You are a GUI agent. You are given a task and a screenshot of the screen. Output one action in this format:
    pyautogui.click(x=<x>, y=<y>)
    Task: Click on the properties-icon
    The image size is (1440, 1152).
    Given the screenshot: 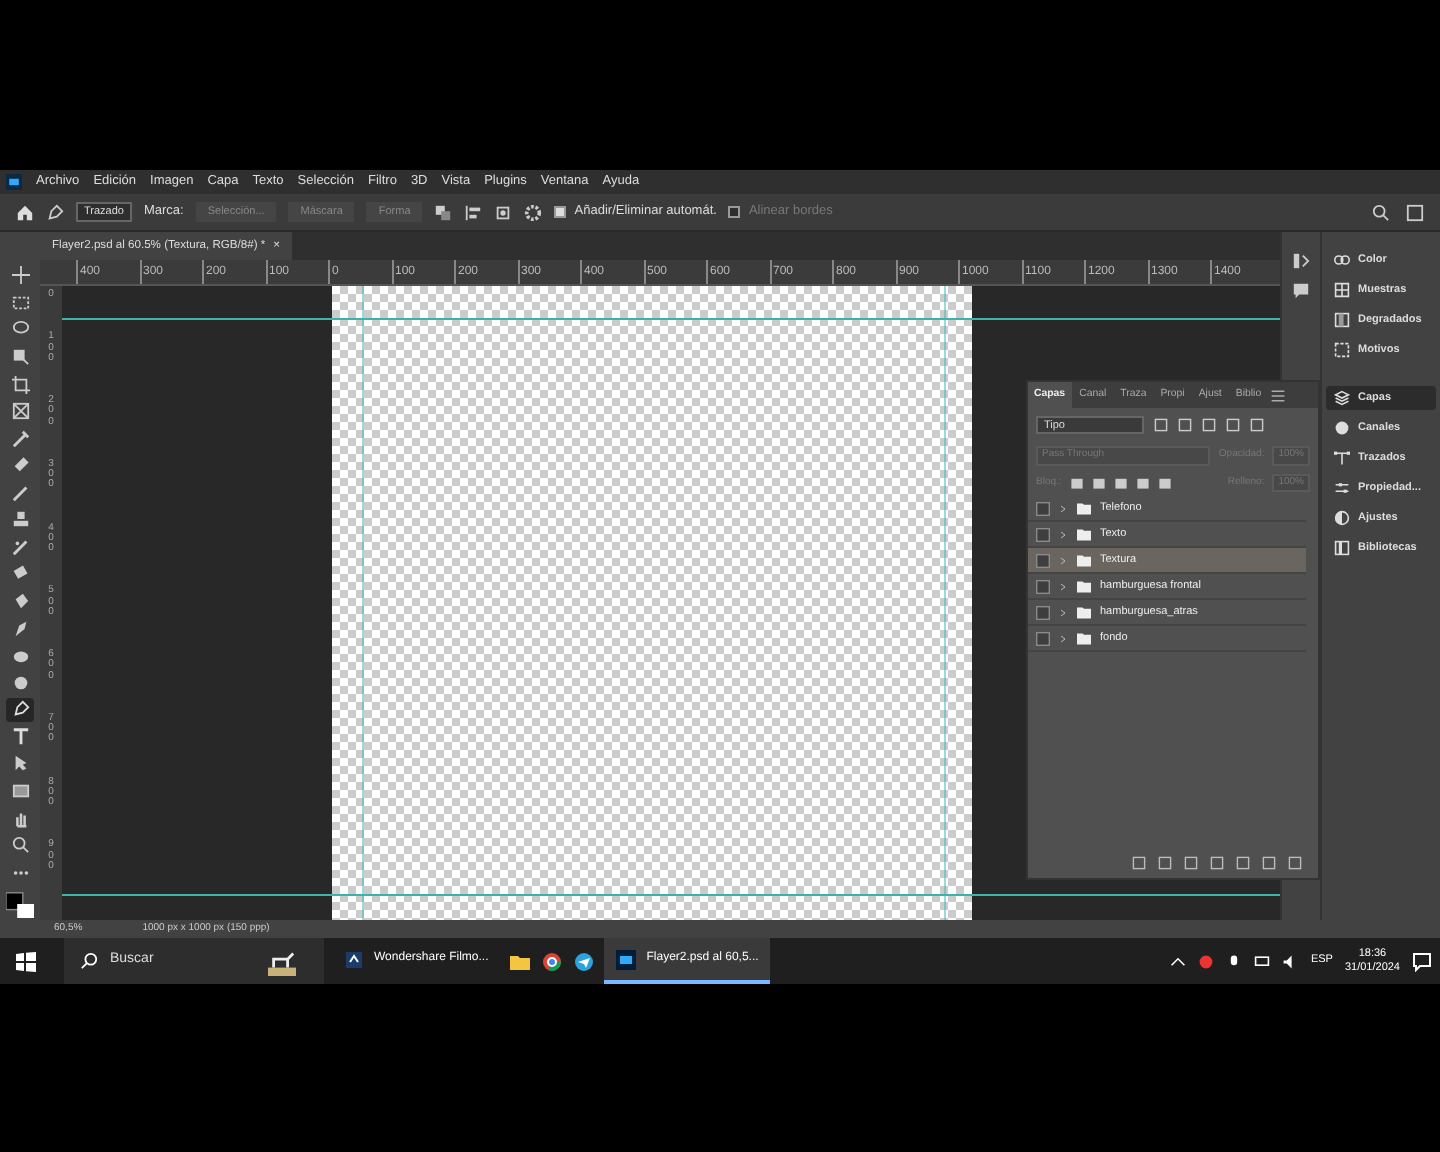 What is the action you would take?
    pyautogui.click(x=1342, y=488)
    